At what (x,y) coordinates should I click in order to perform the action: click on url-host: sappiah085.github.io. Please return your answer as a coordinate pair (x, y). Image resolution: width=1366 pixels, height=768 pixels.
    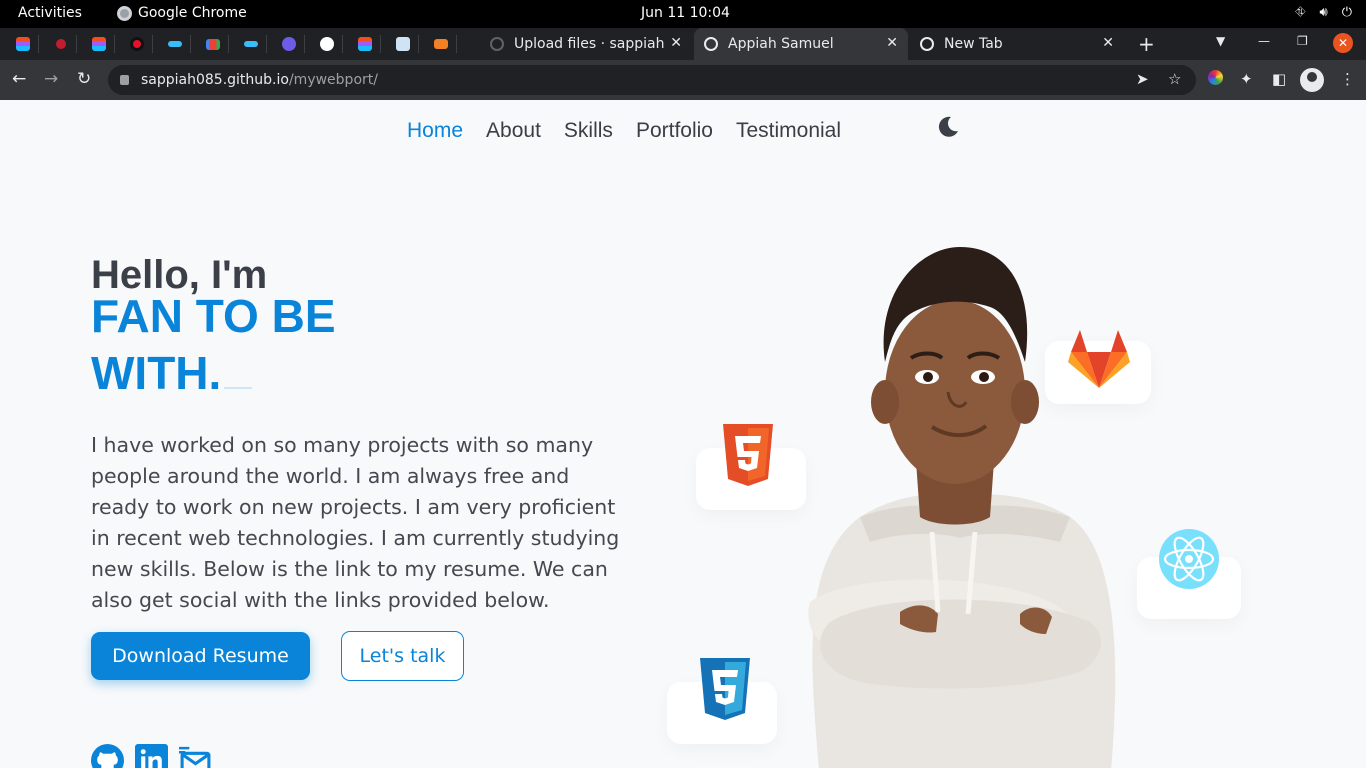
    Looking at the image, I should click on (215, 80).